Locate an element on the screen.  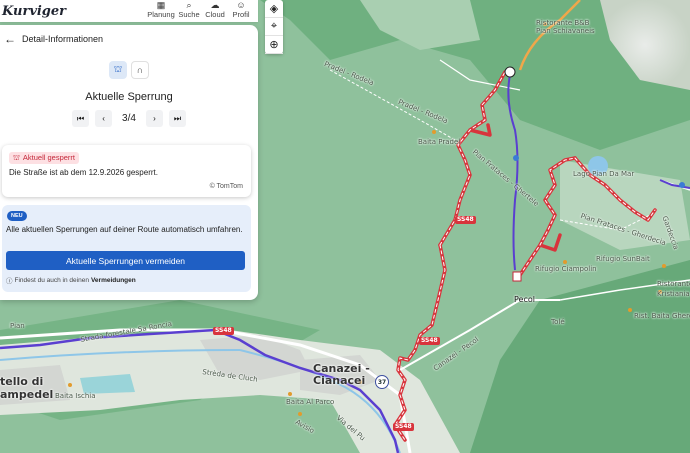
closure-toggle: ⛫ is located at coordinates (118, 70).